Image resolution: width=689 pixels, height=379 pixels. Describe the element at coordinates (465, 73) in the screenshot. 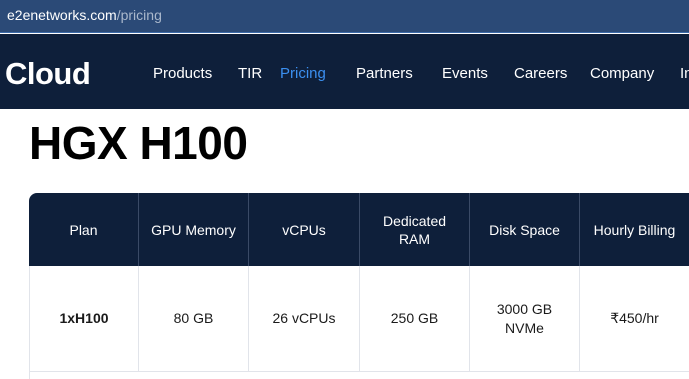

I see `nav-item-events: Events` at that location.